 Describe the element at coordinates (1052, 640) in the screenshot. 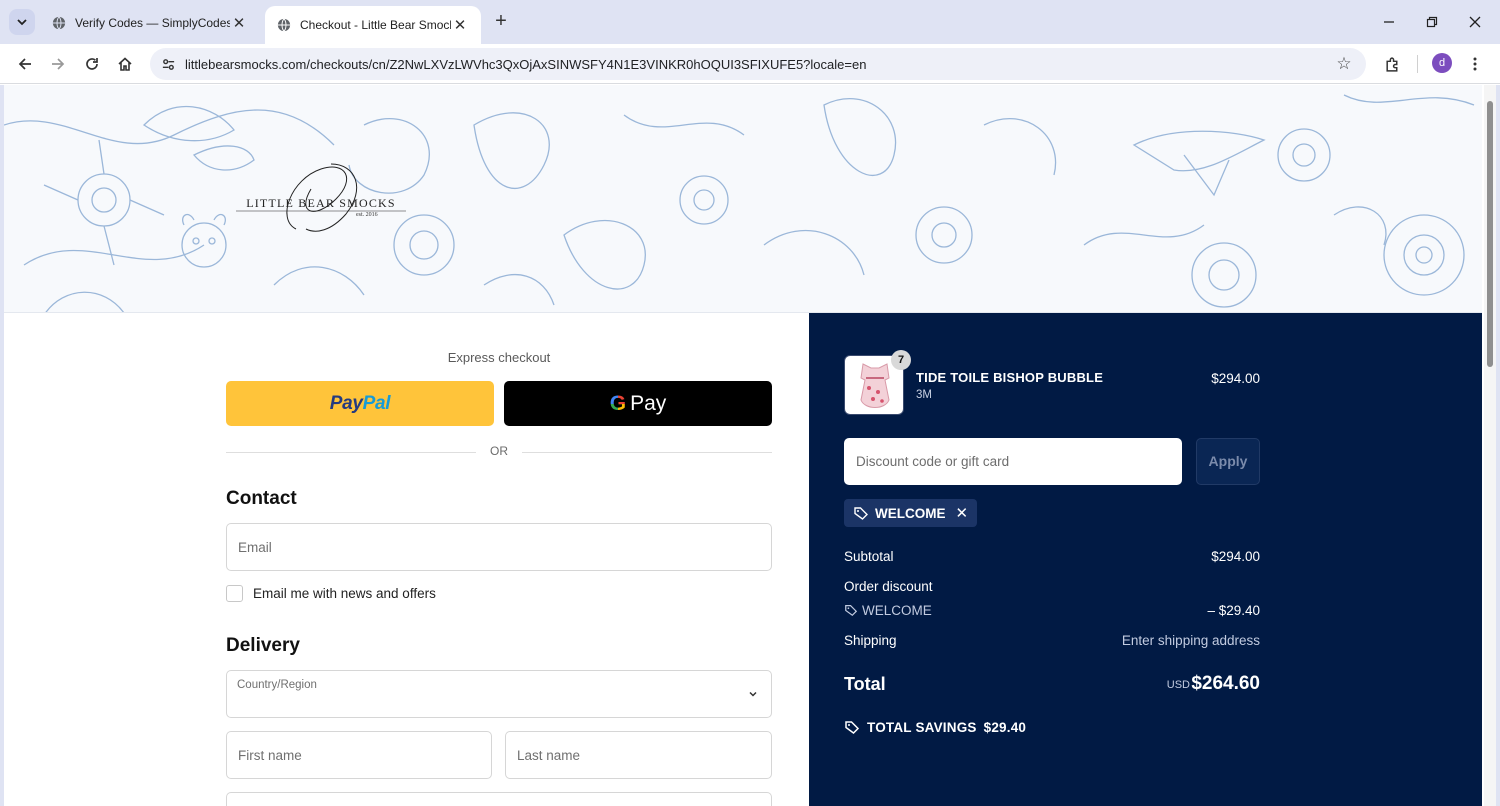

I see `shipping-row: Shipping Enter shipping address` at that location.